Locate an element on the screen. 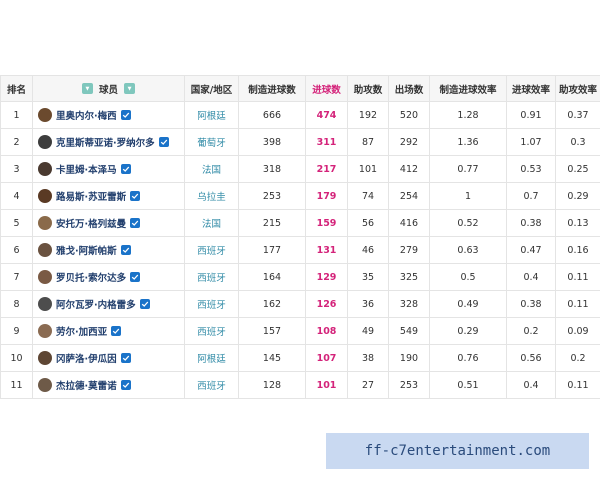 Image resolution: width=600 pixels, height=480 pixels. table-row: 5 安托万·格列兹曼 法国 215 159 56 416 0.52 0.38 0.13 is located at coordinates (300, 223).